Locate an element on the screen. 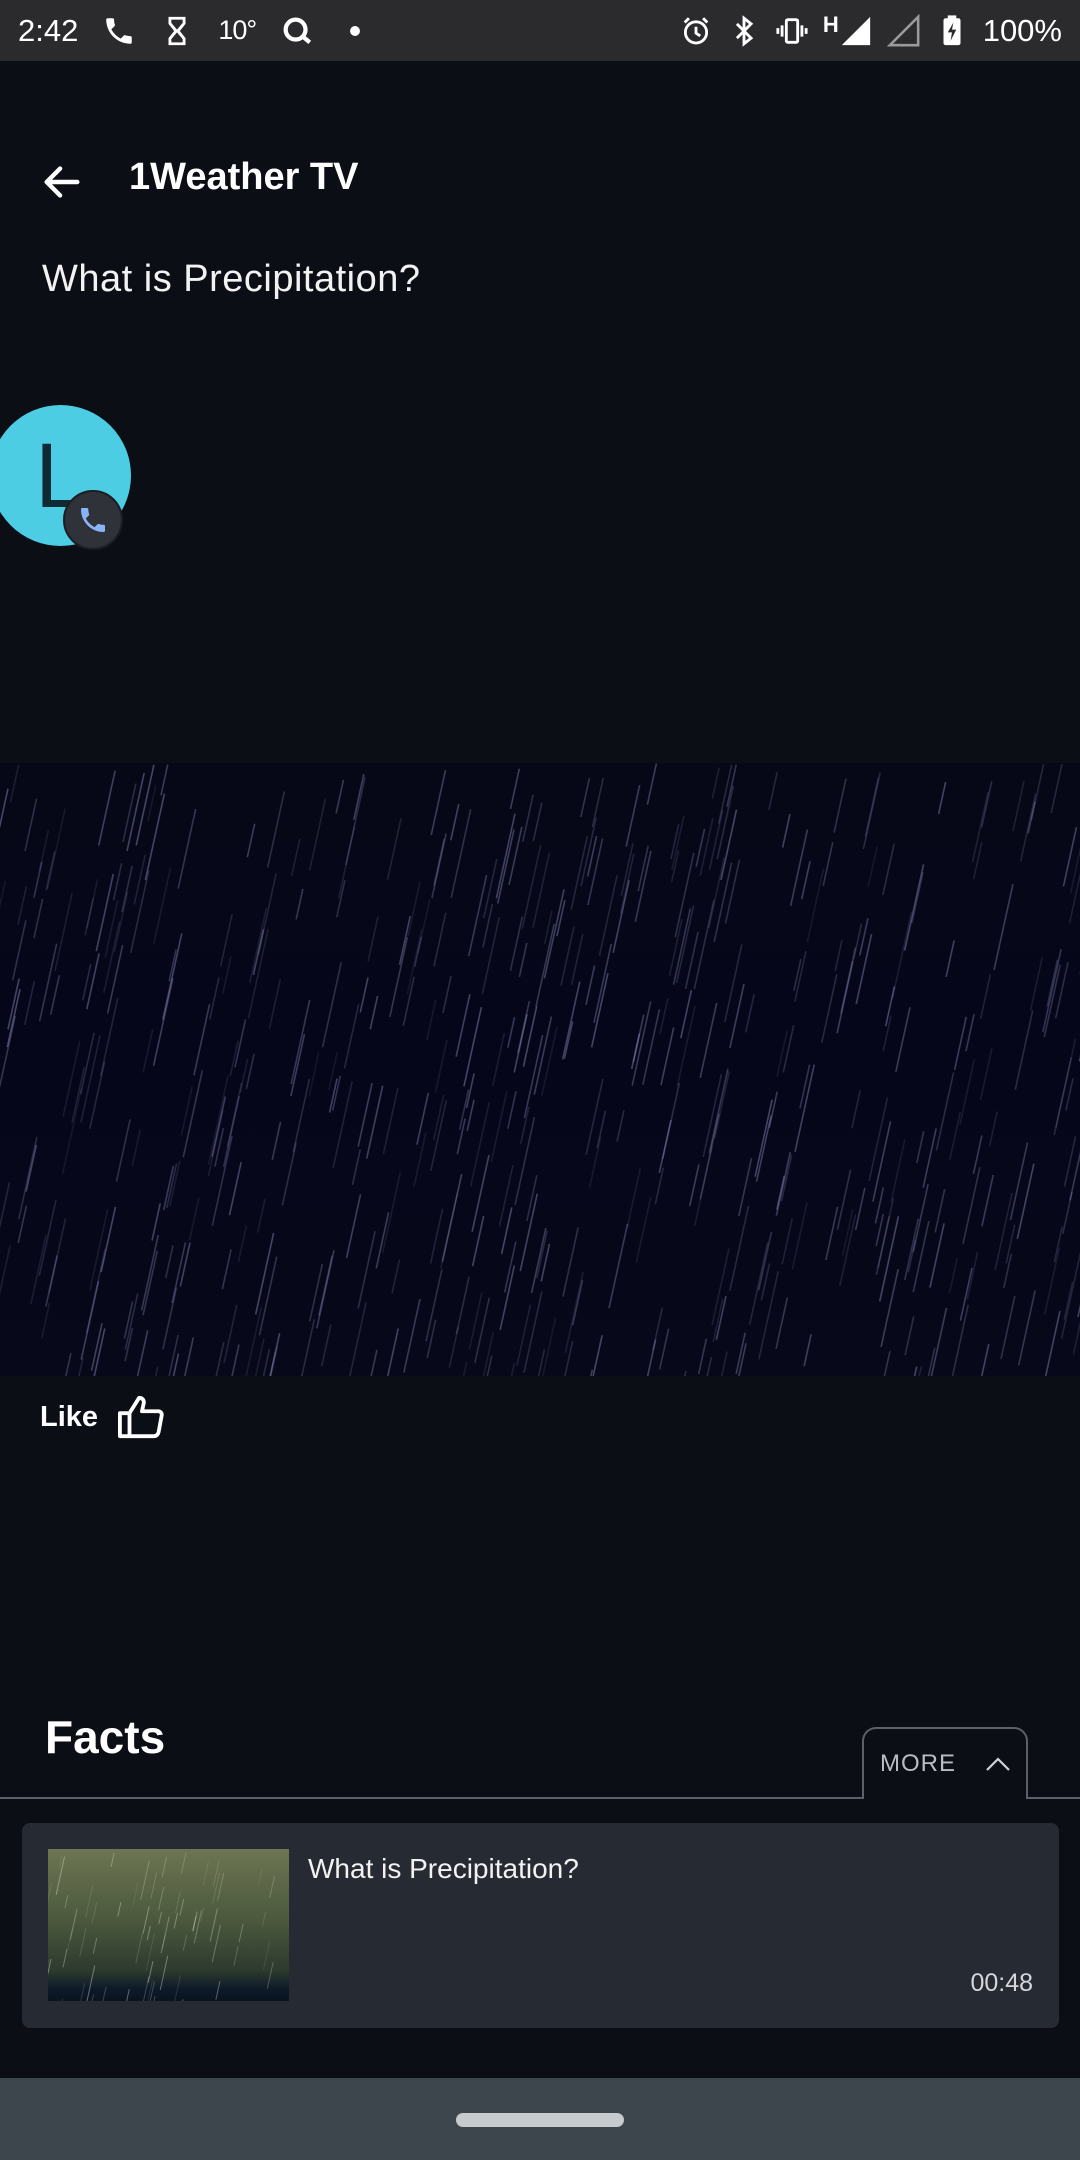 The width and height of the screenshot is (1080, 2160). bluetooth-icon is located at coordinates (744, 31).